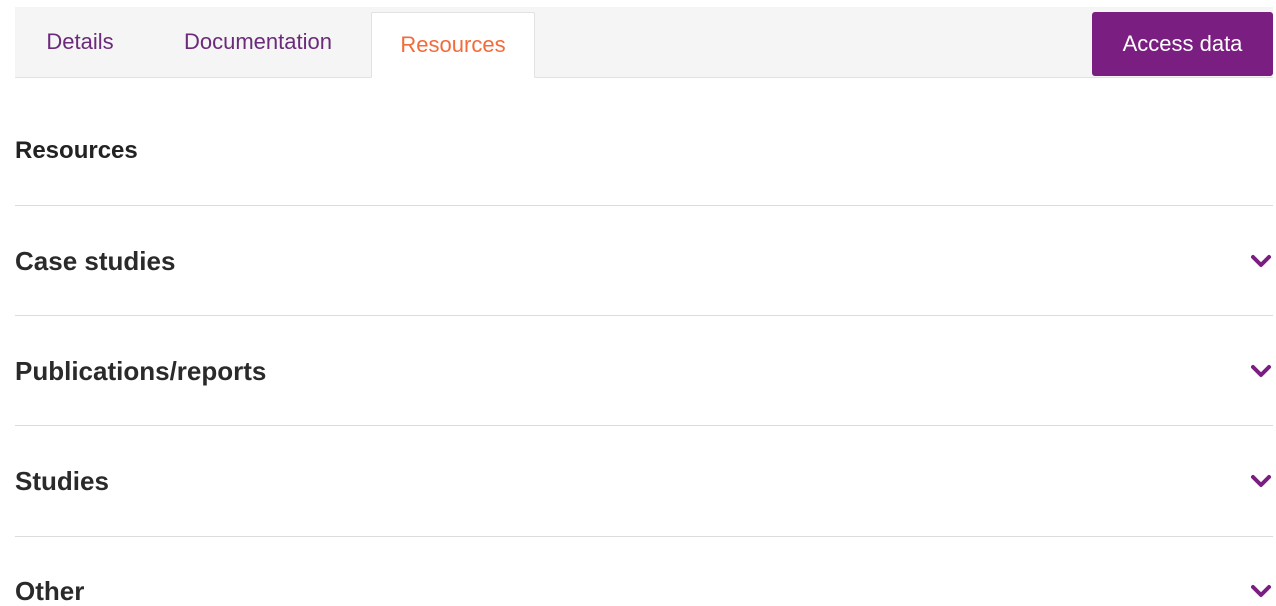 The width and height of the screenshot is (1276, 606). Describe the element at coordinates (1182, 44) in the screenshot. I see `access-data-button: Access data` at that location.